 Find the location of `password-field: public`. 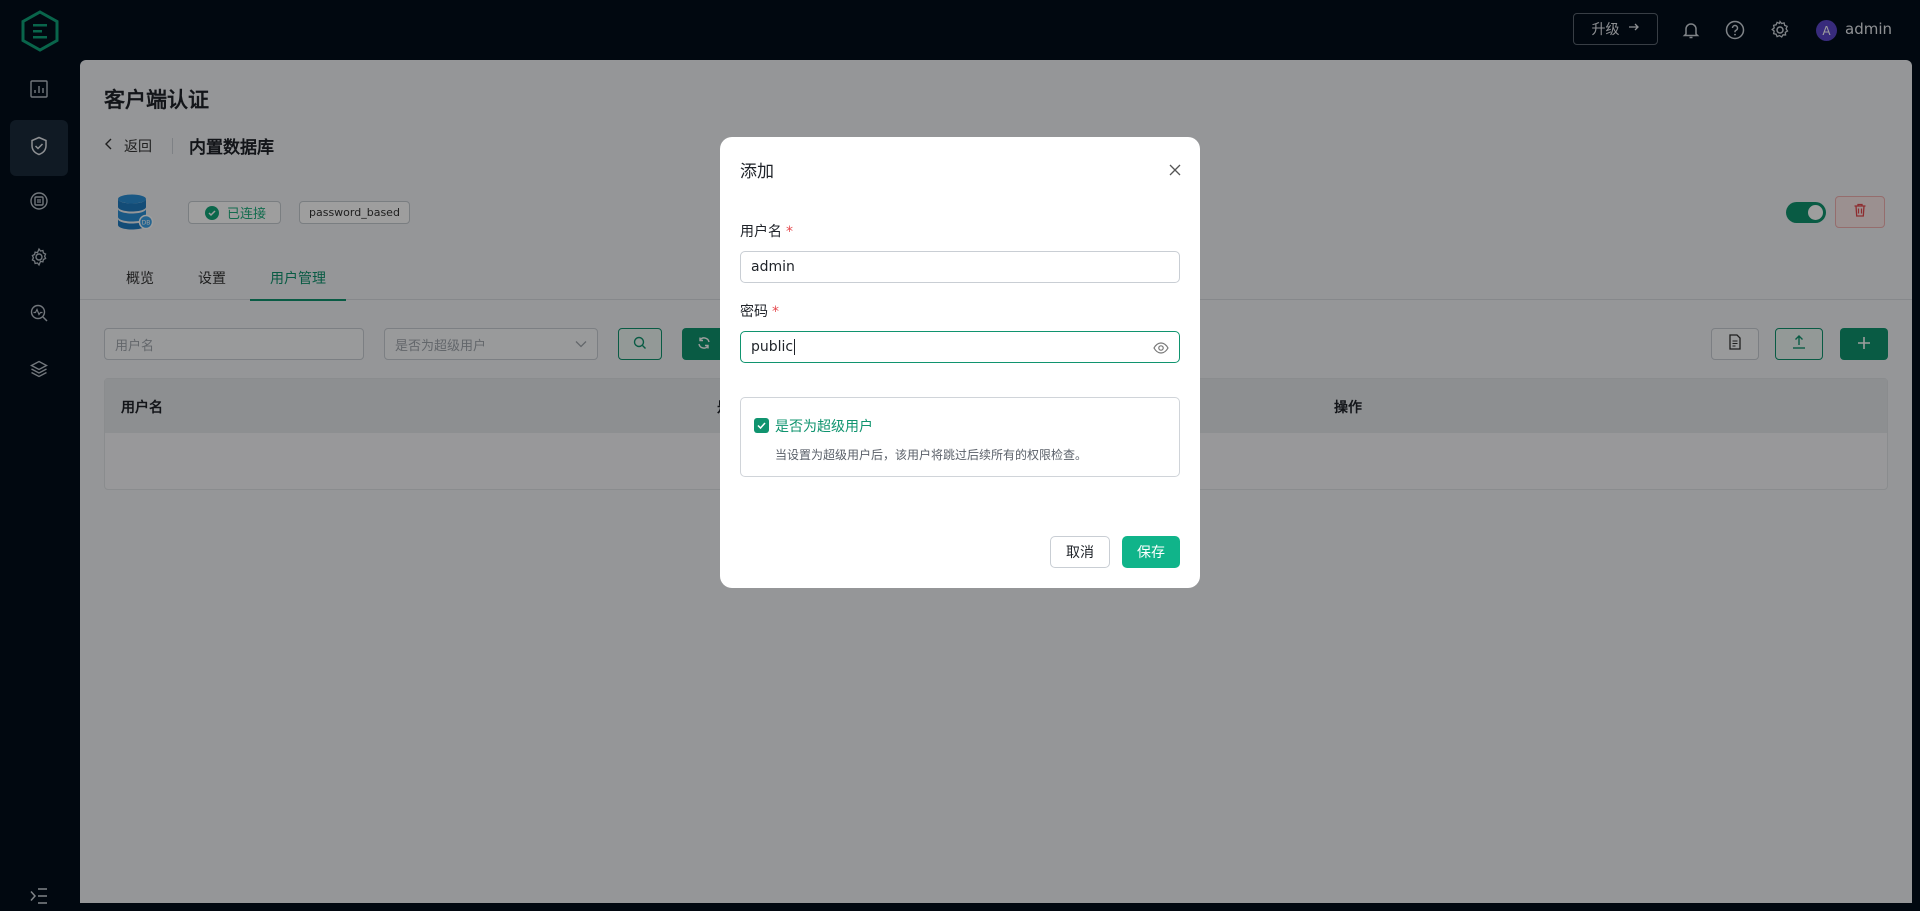

password-field: public is located at coordinates (960, 347).